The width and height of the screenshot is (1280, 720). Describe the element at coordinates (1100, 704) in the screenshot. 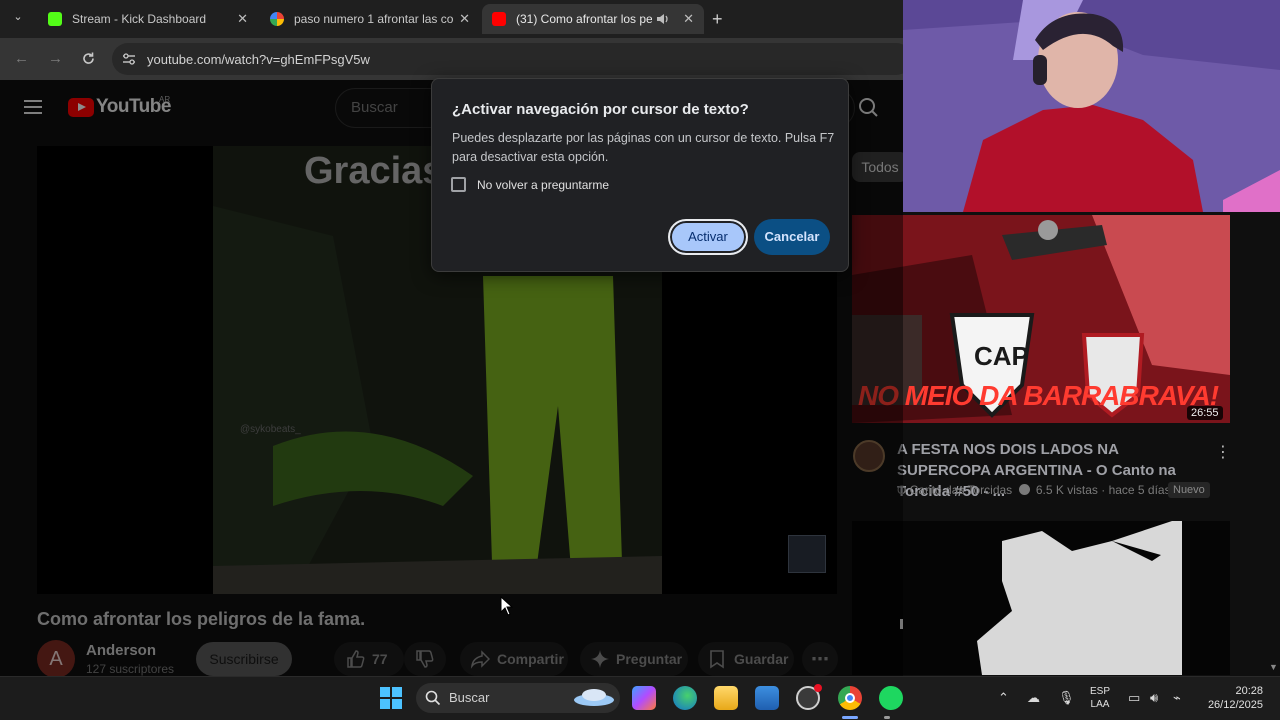

I see `keyboard-layout: LAA` at that location.